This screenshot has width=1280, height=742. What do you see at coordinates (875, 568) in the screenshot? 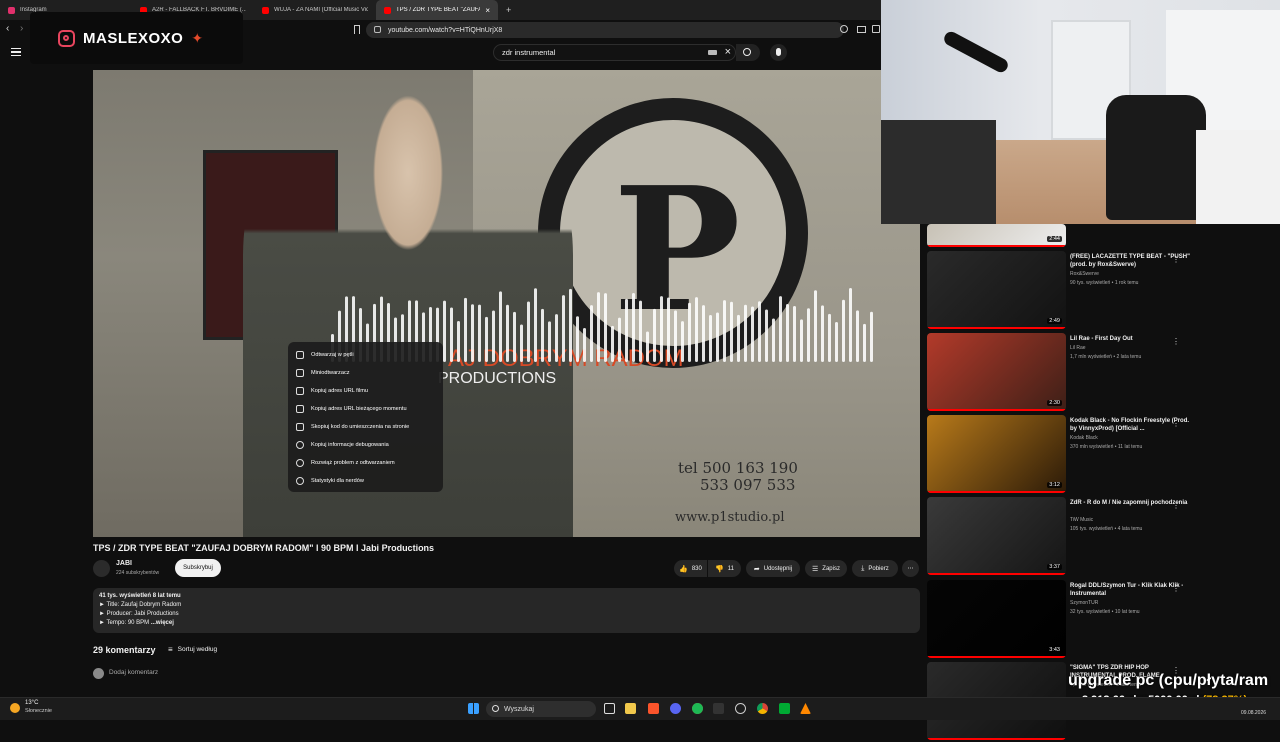
I see `download-button: ⤓ Pobierz` at bounding box center [875, 568].